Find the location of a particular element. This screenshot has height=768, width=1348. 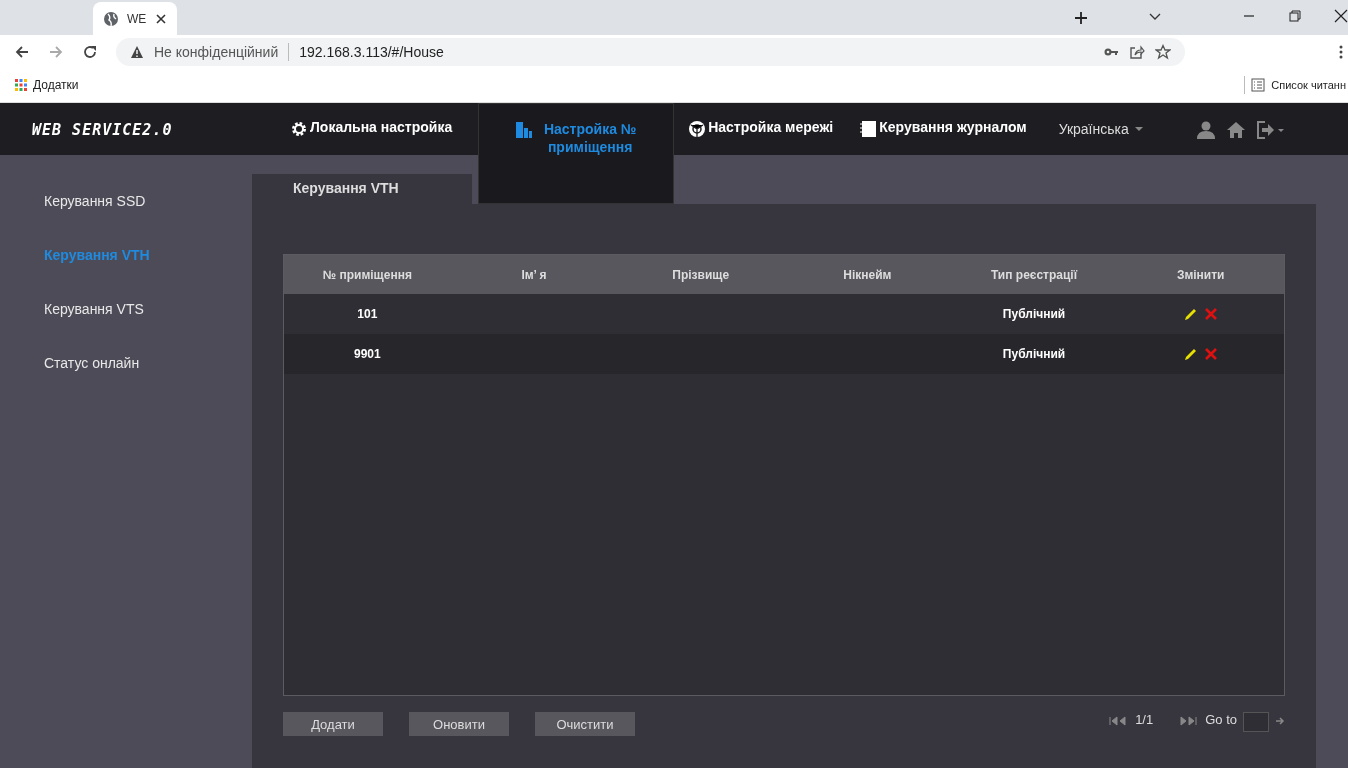

last-page-icon is located at coordinates (1188, 721).